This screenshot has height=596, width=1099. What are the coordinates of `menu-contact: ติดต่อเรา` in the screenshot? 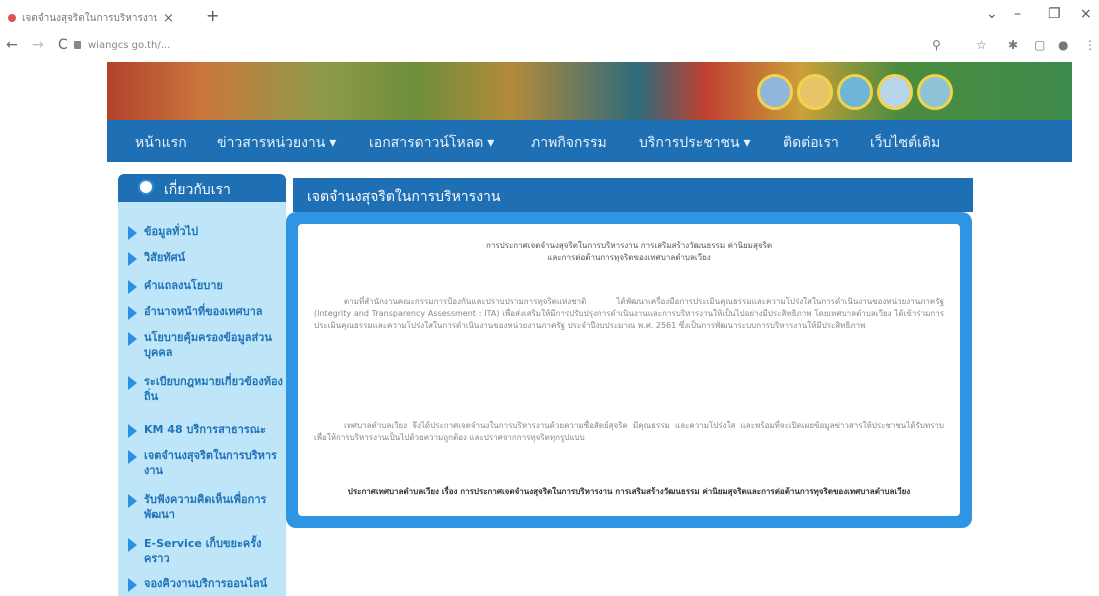 It's located at (811, 143).